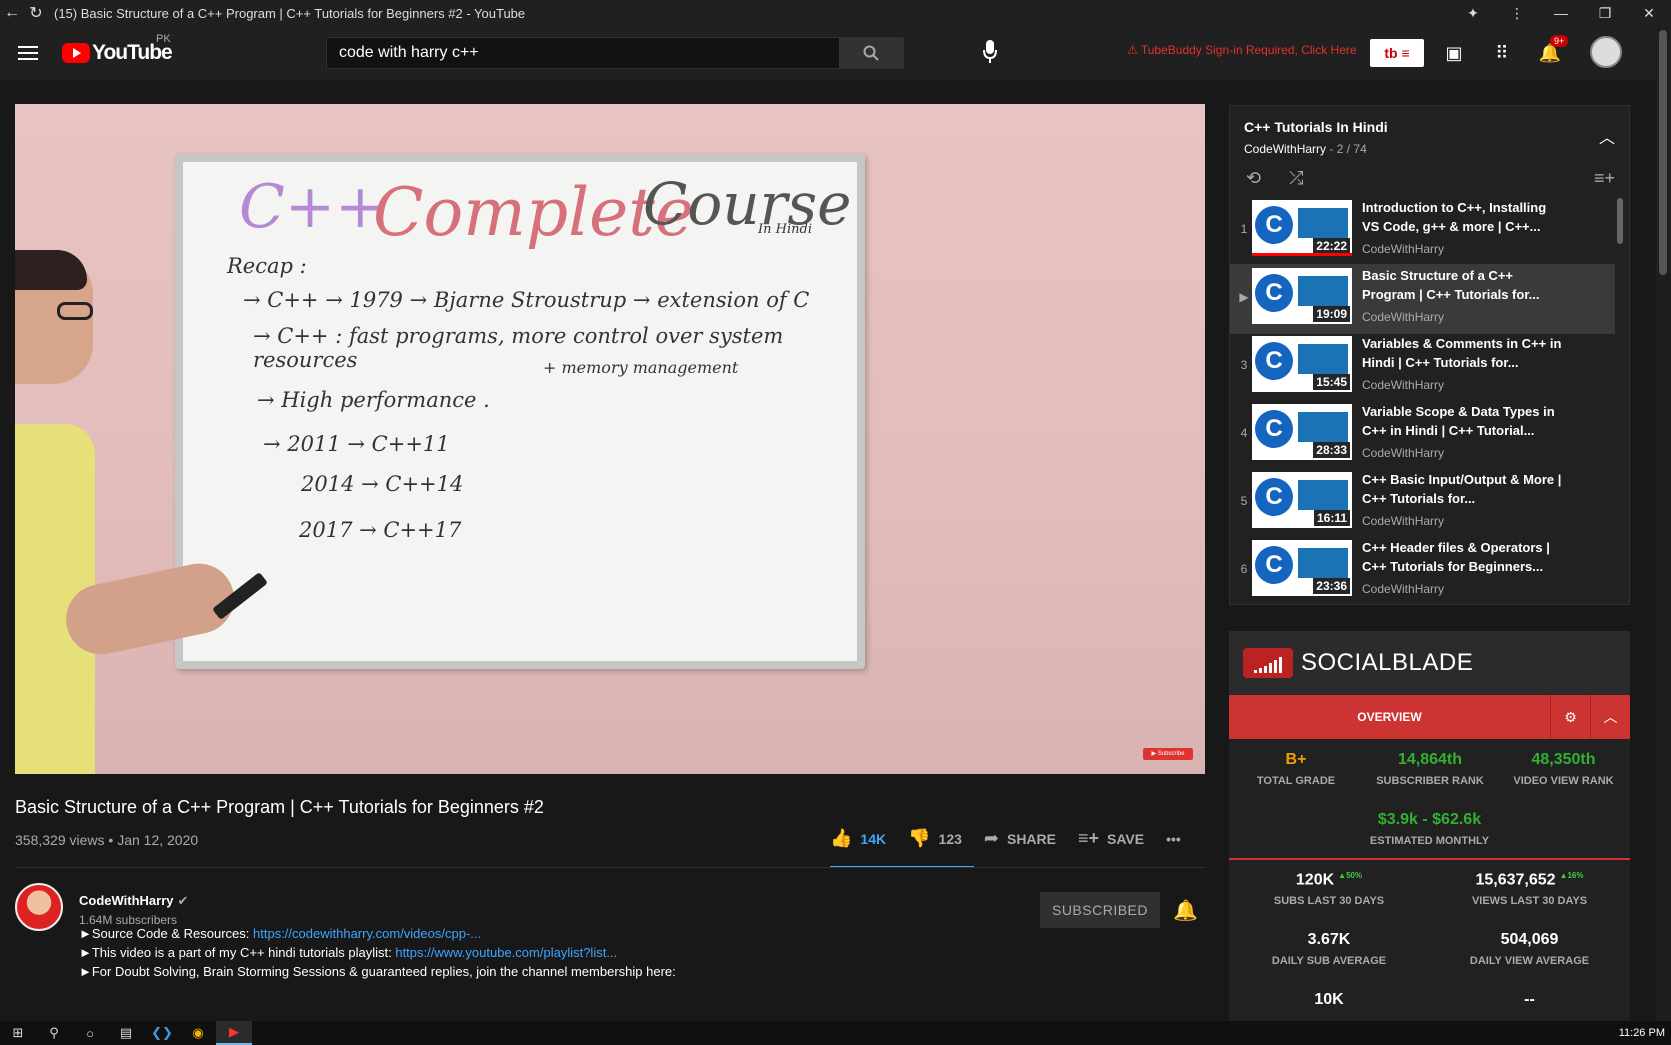 The width and height of the screenshot is (1671, 1045). Describe the element at coordinates (1454, 53) in the screenshot. I see `create-video-icon: ▣` at that location.